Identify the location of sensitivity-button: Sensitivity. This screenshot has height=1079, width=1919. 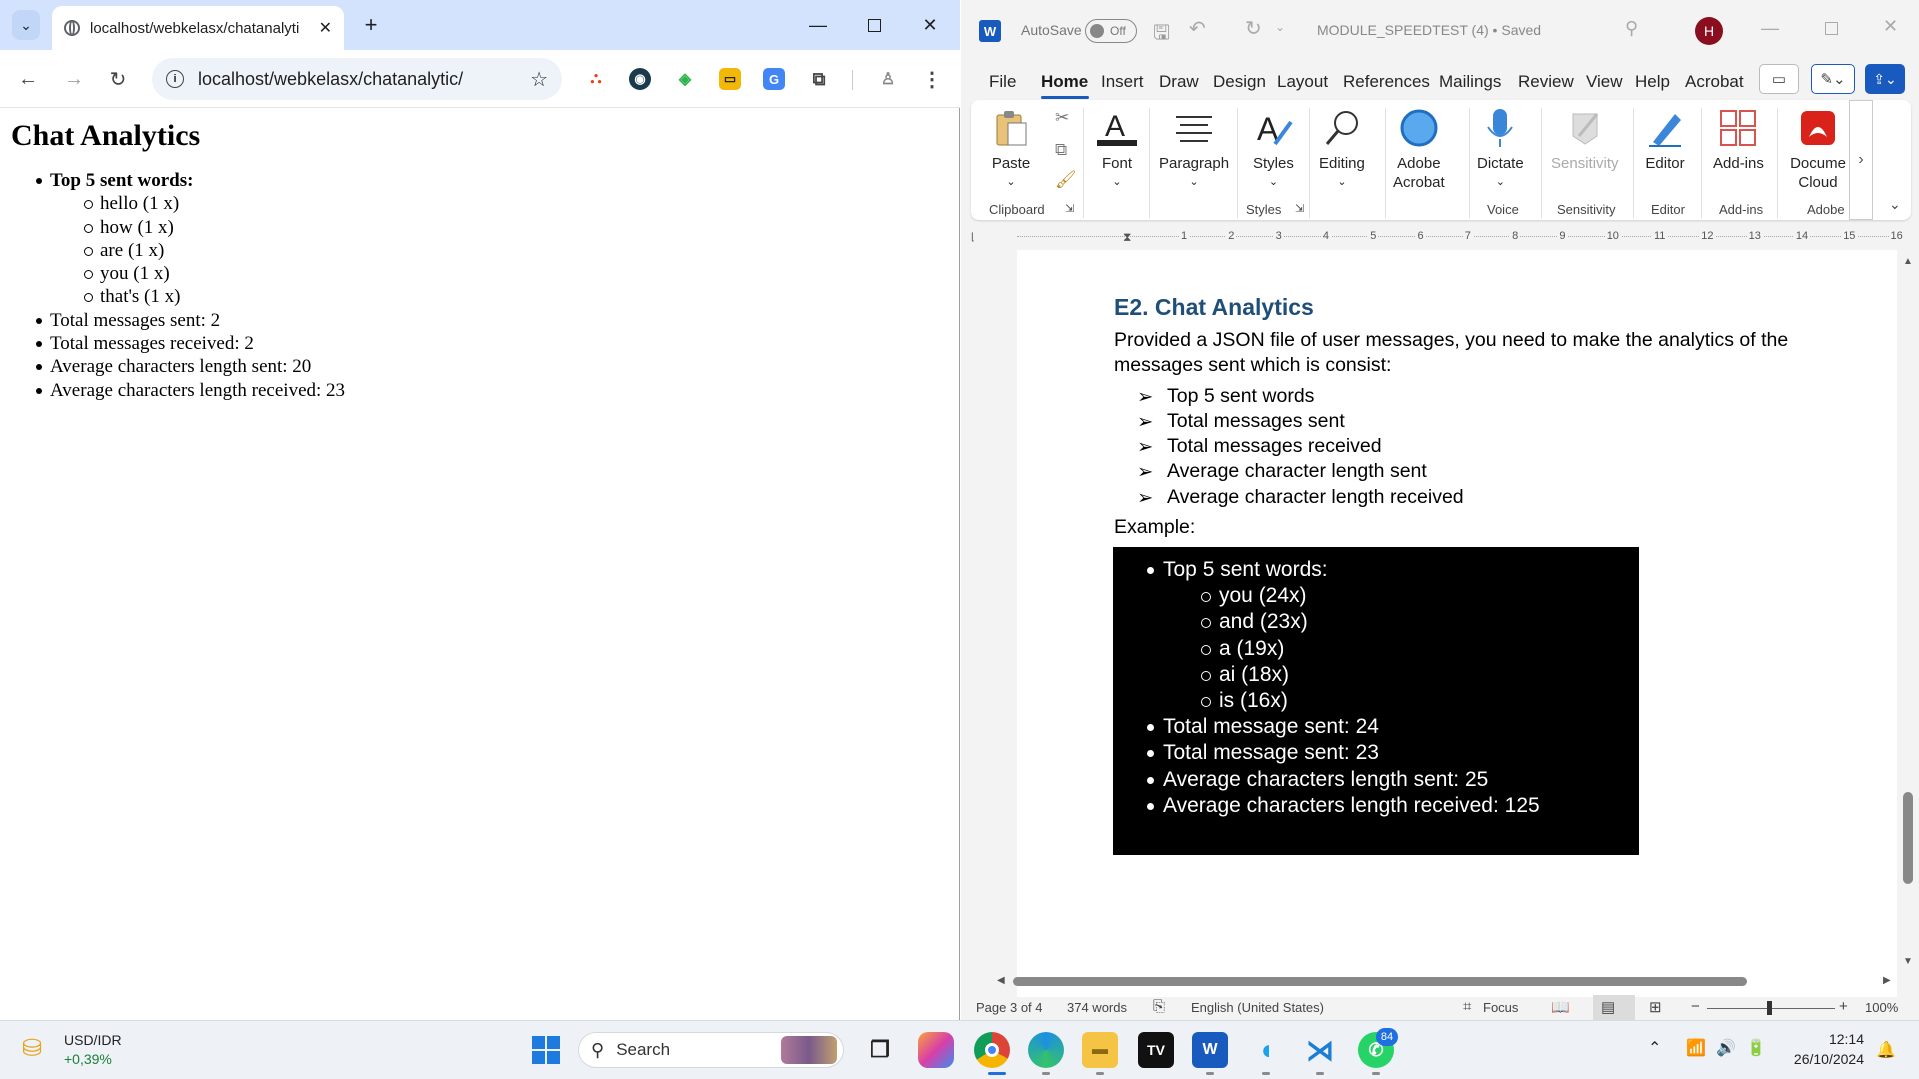
(1585, 140).